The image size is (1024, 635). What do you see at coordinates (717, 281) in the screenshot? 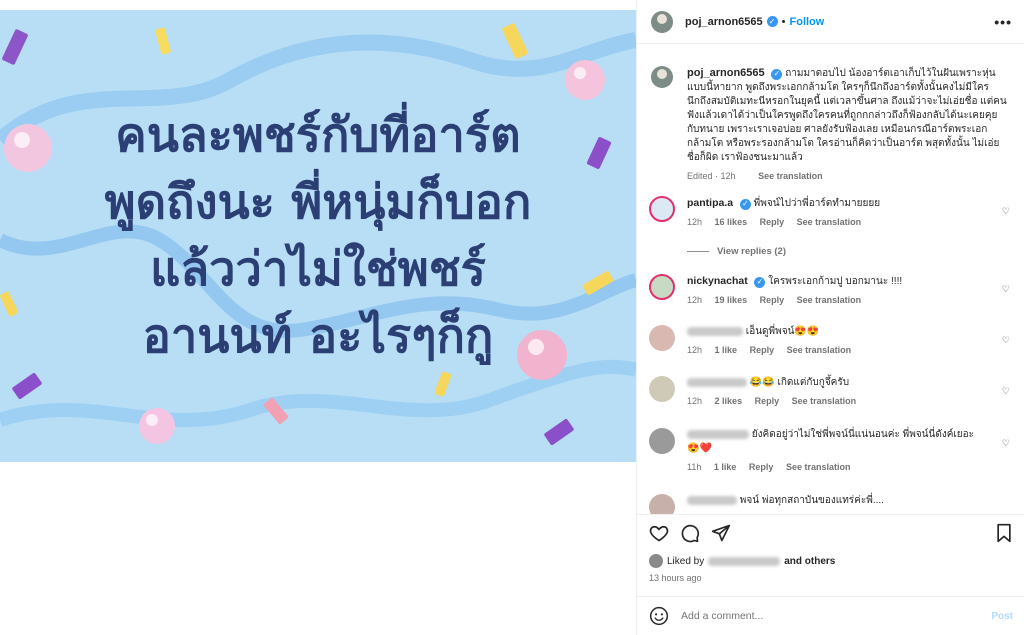
I see `comment-username: nickynachat` at bounding box center [717, 281].